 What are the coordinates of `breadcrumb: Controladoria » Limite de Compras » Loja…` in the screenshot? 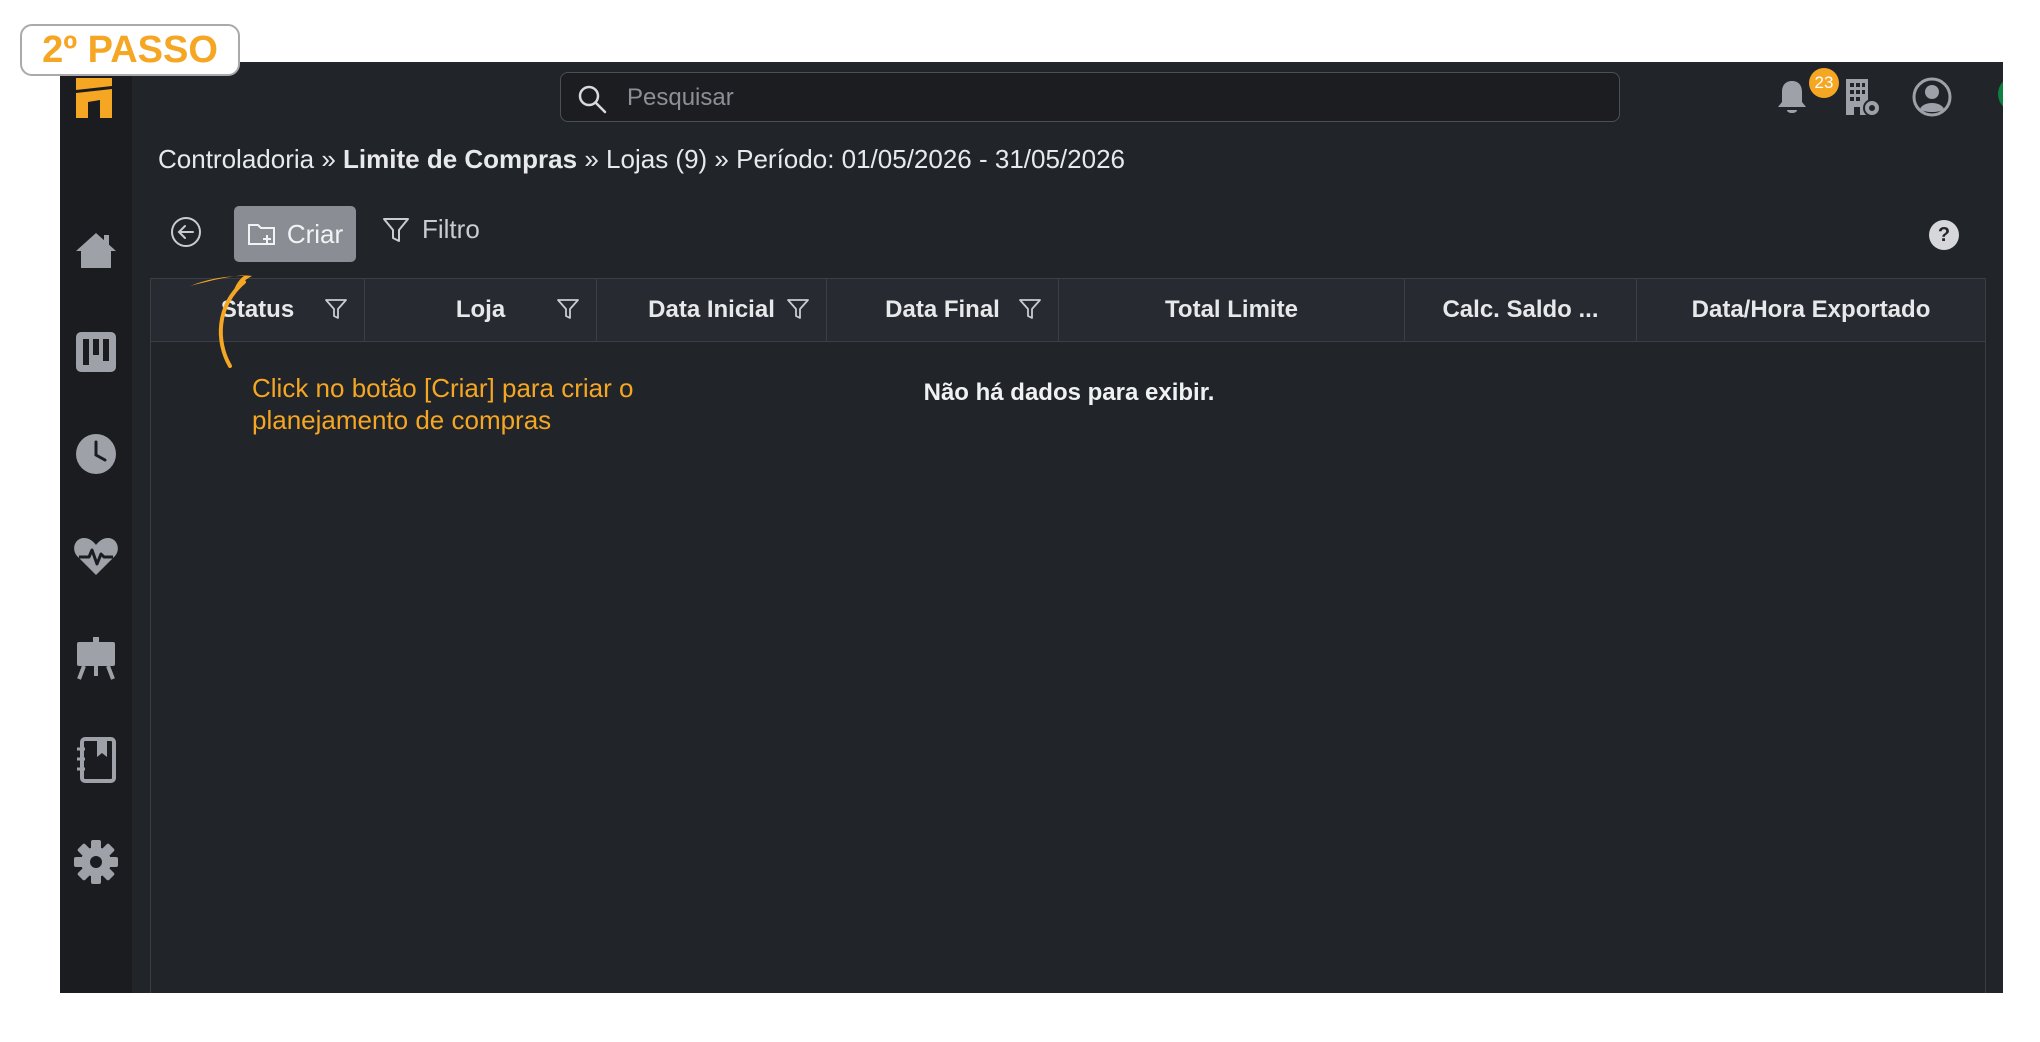 It's located at (641, 159).